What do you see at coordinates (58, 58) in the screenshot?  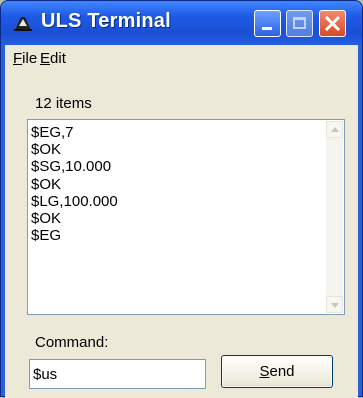 I see `menu-edit-rest: dit` at bounding box center [58, 58].